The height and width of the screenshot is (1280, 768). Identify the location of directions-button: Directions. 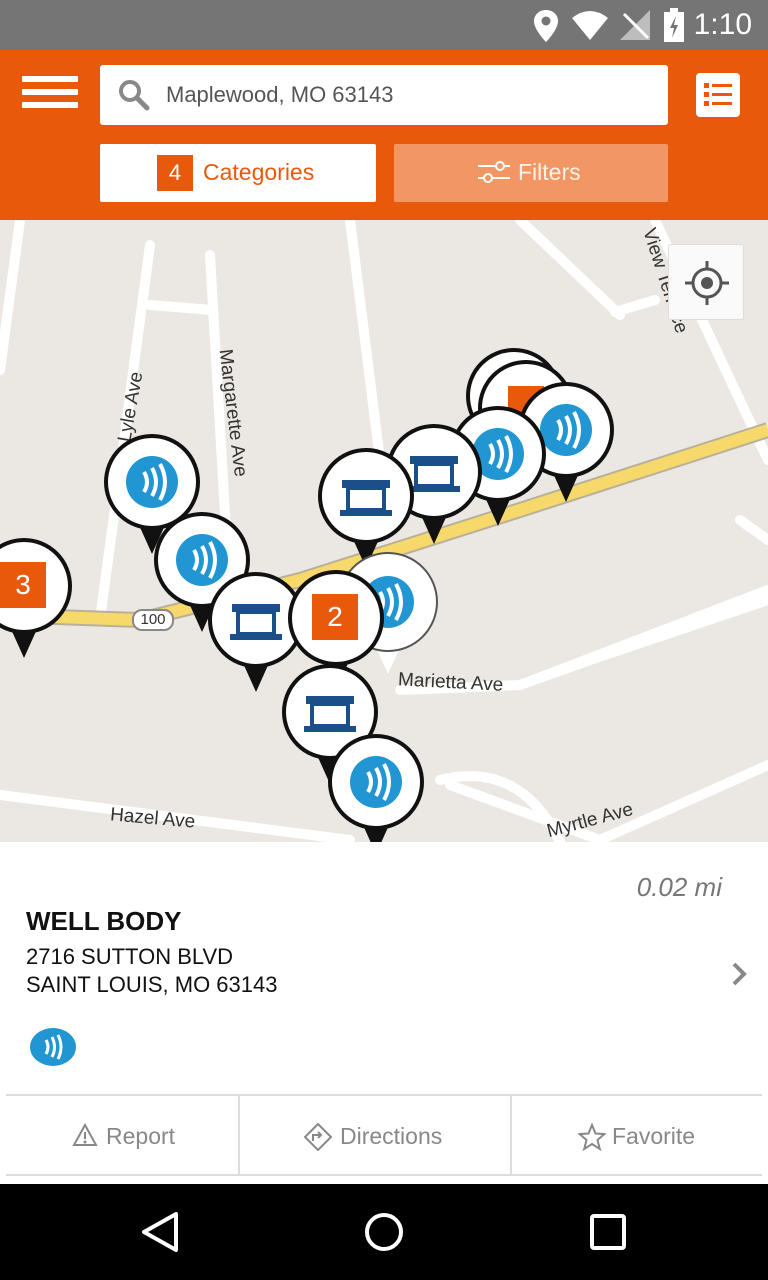
(376, 1136).